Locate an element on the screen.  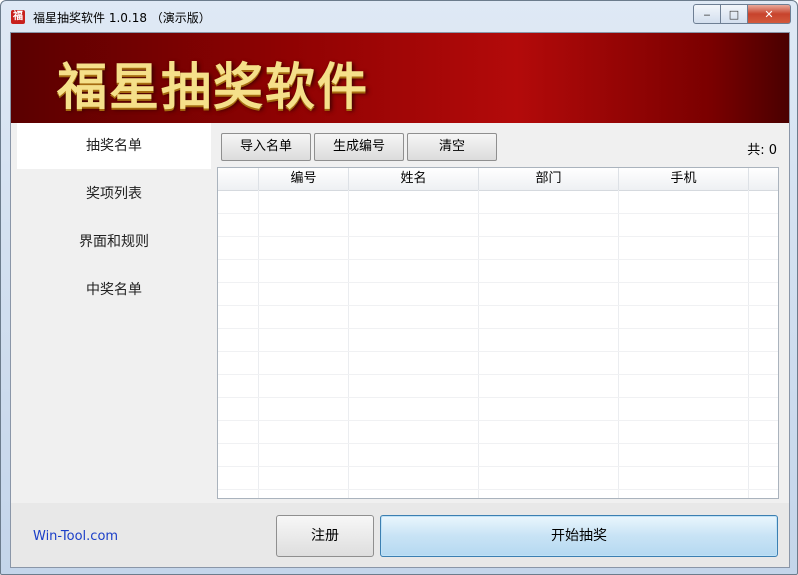
clear-button: 清空 is located at coordinates (452, 147).